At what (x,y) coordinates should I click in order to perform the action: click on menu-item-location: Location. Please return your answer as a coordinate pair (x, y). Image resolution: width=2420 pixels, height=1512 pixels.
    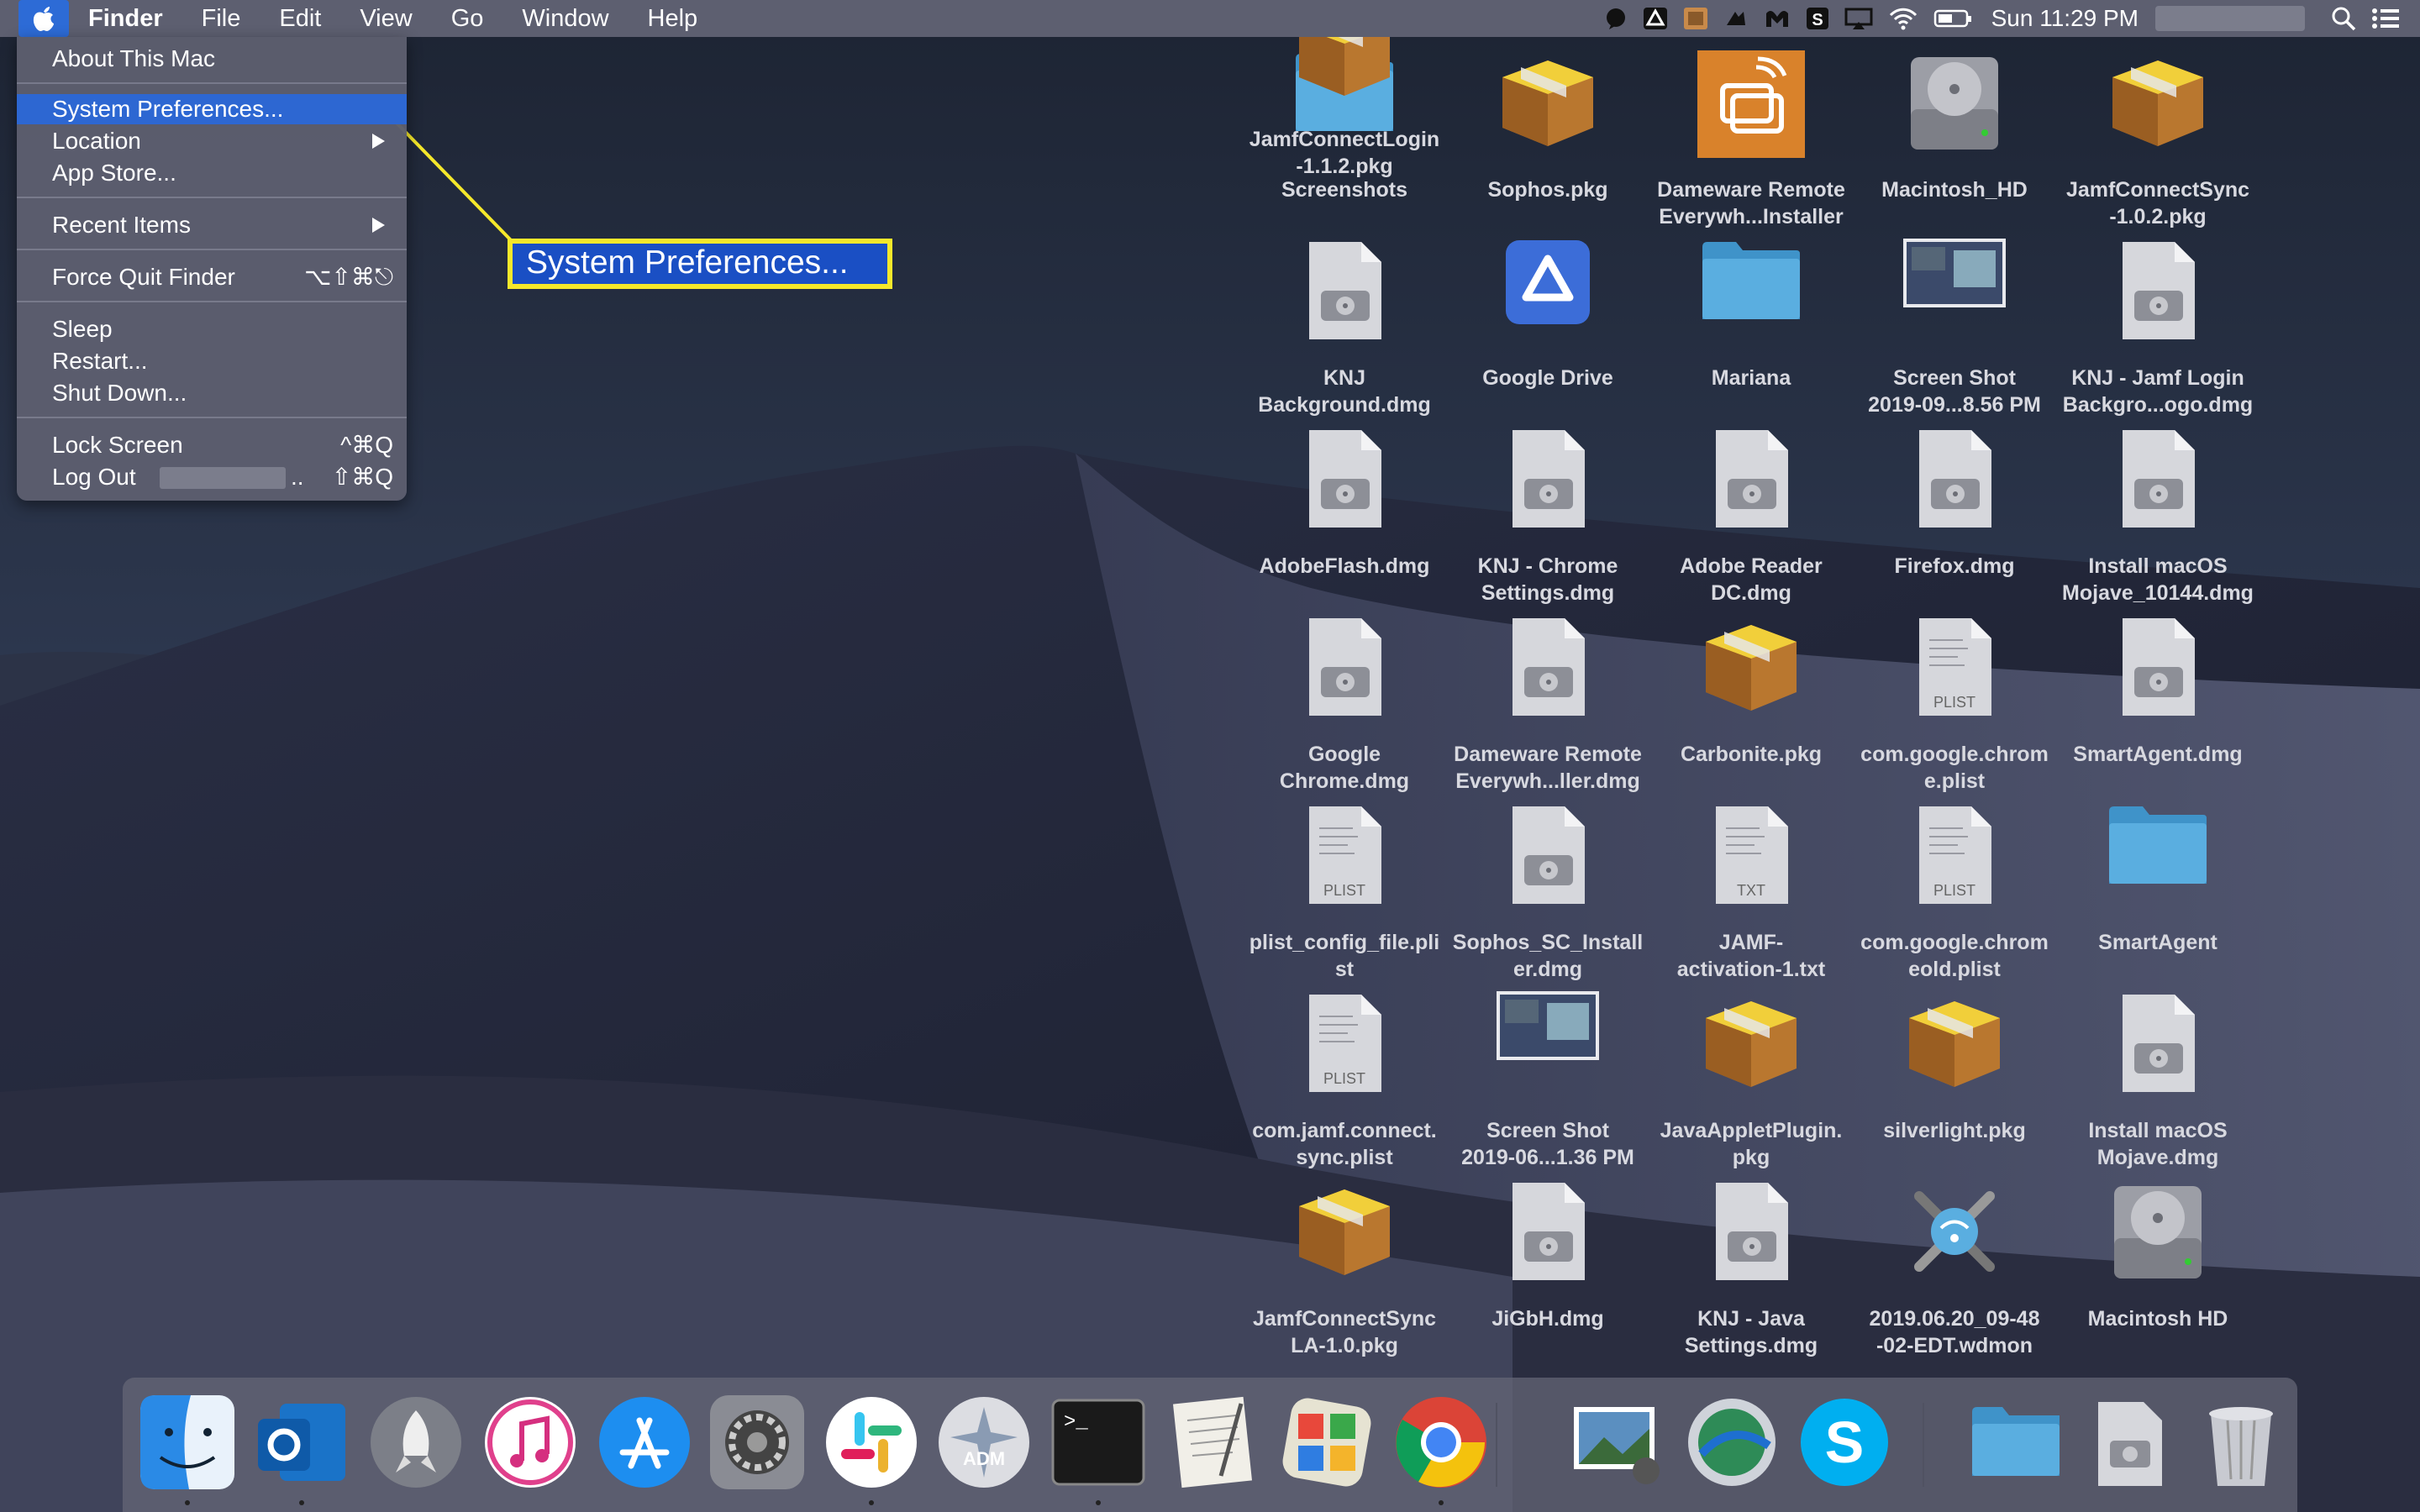
    Looking at the image, I should click on (212, 141).